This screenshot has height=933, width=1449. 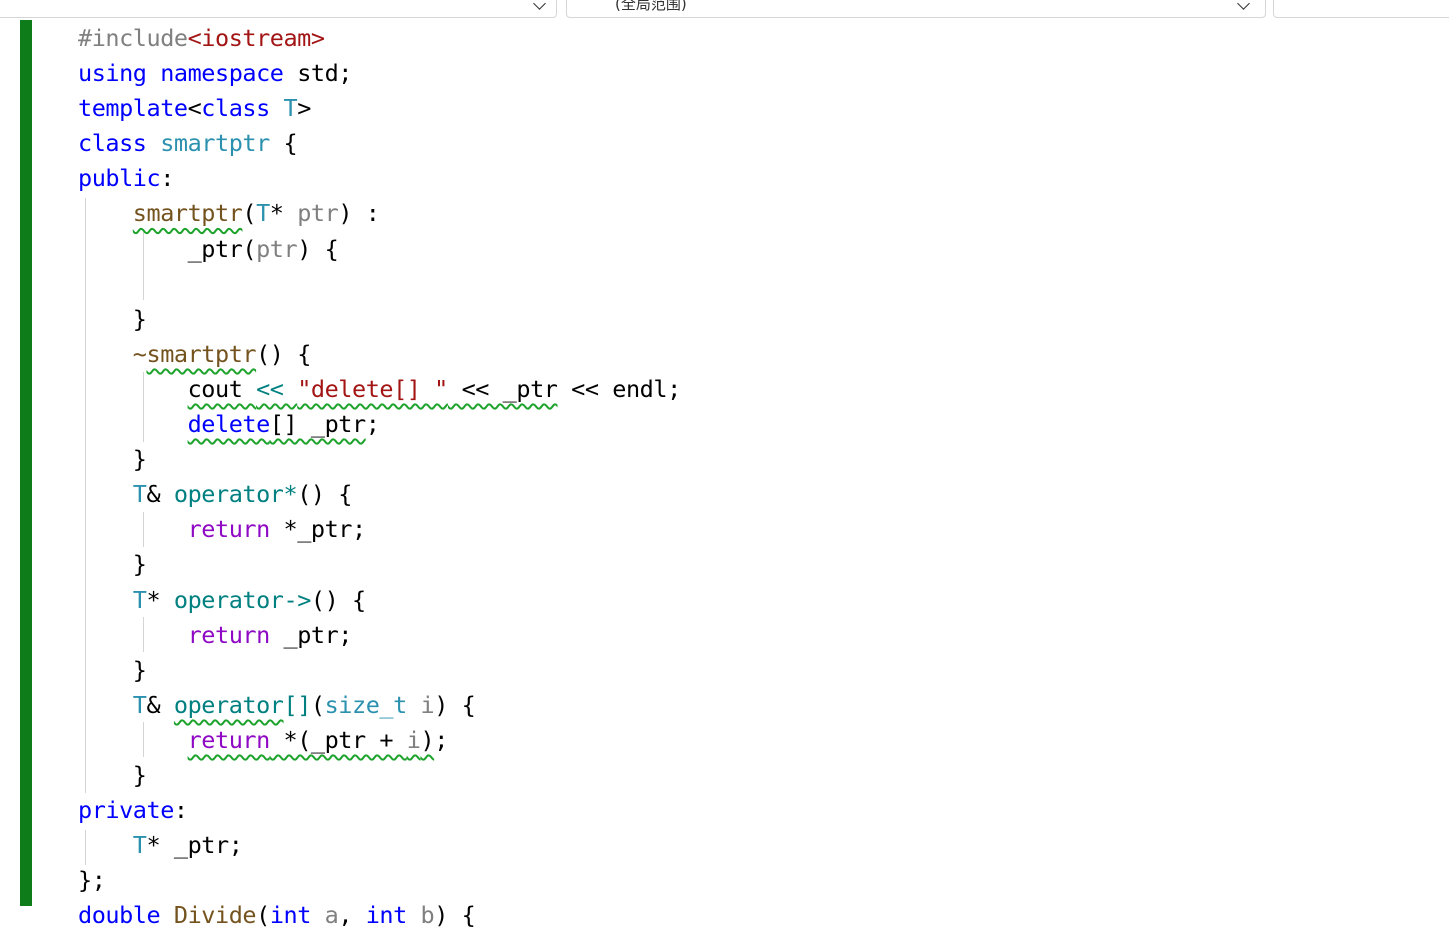 I want to click on code-line: T& operator*() {, so click(x=379, y=494).